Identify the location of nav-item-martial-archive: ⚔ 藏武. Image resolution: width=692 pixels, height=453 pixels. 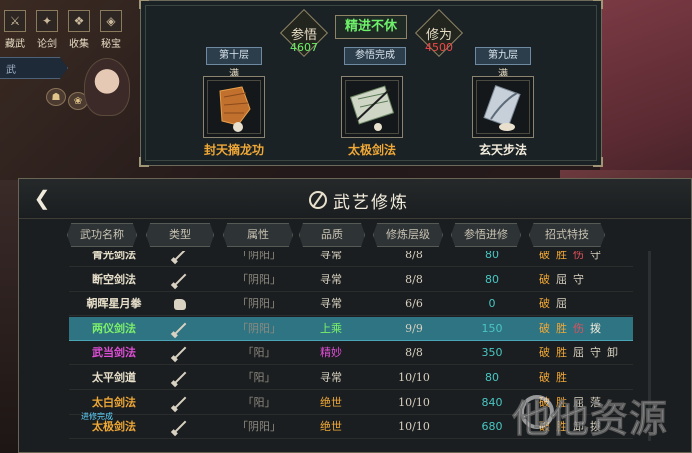
(15, 30).